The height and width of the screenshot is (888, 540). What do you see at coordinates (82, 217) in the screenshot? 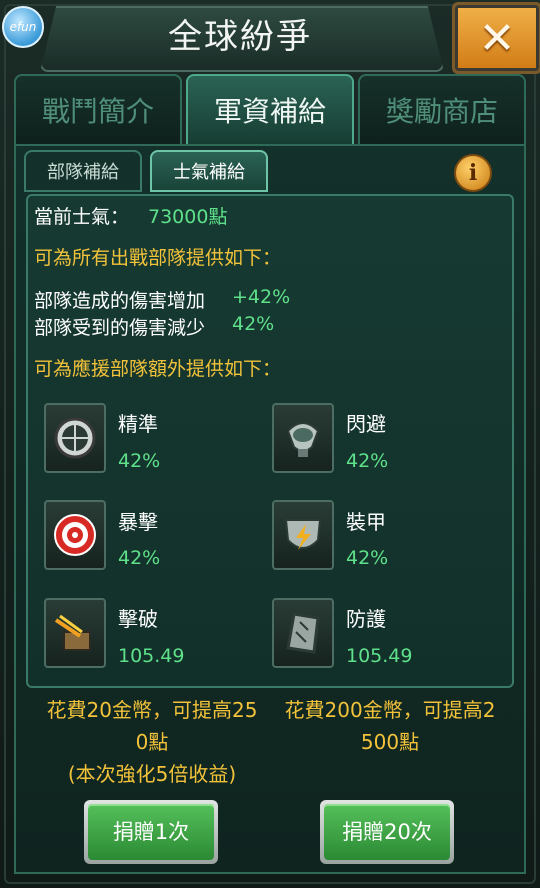
I see `morale-label: 當前士氣：` at bounding box center [82, 217].